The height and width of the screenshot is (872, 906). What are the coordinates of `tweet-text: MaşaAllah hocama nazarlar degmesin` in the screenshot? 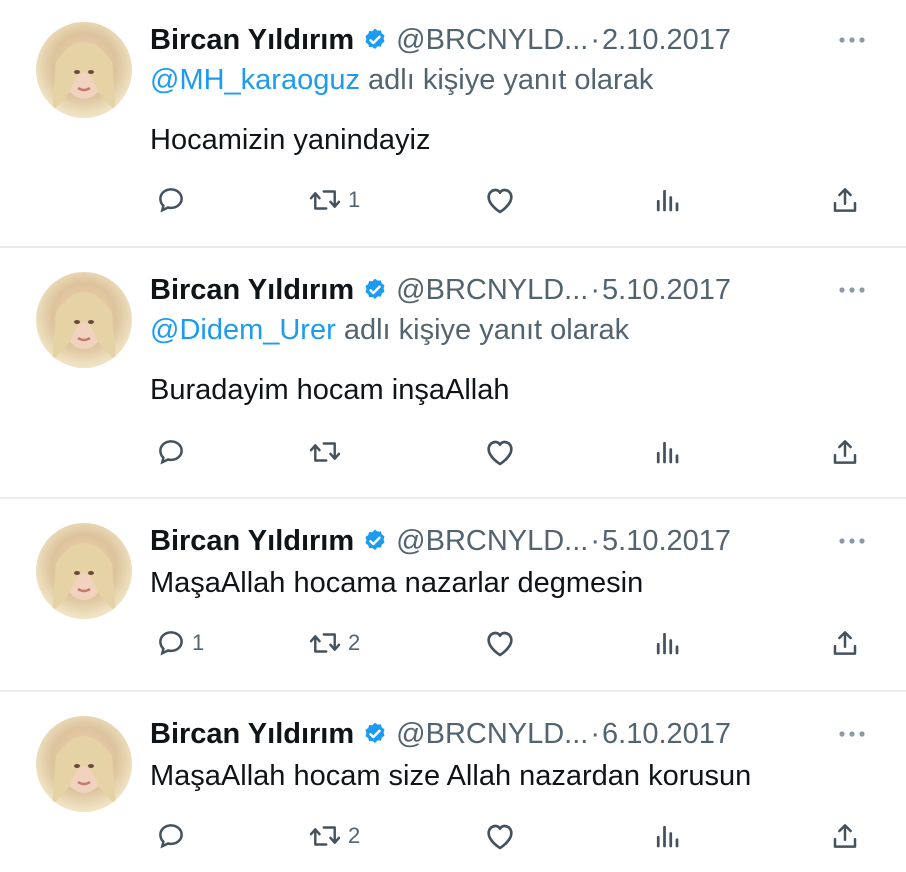 It's located at (397, 583).